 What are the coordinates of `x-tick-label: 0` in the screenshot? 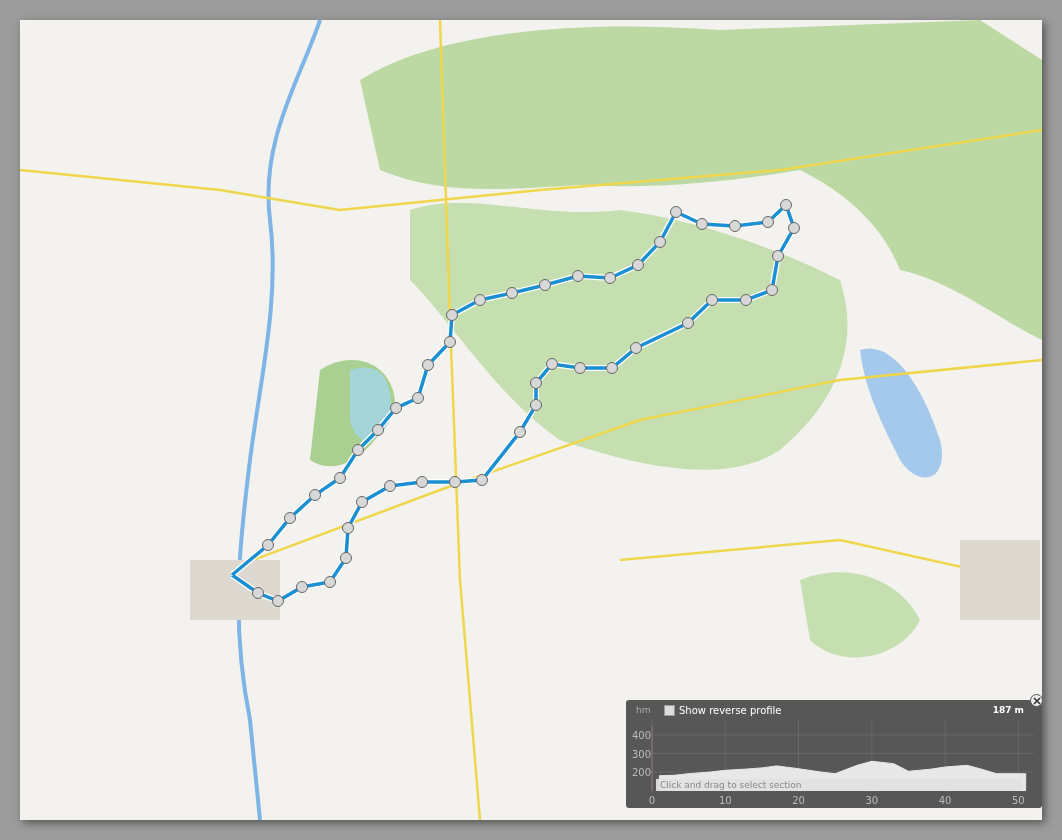 It's located at (652, 800).